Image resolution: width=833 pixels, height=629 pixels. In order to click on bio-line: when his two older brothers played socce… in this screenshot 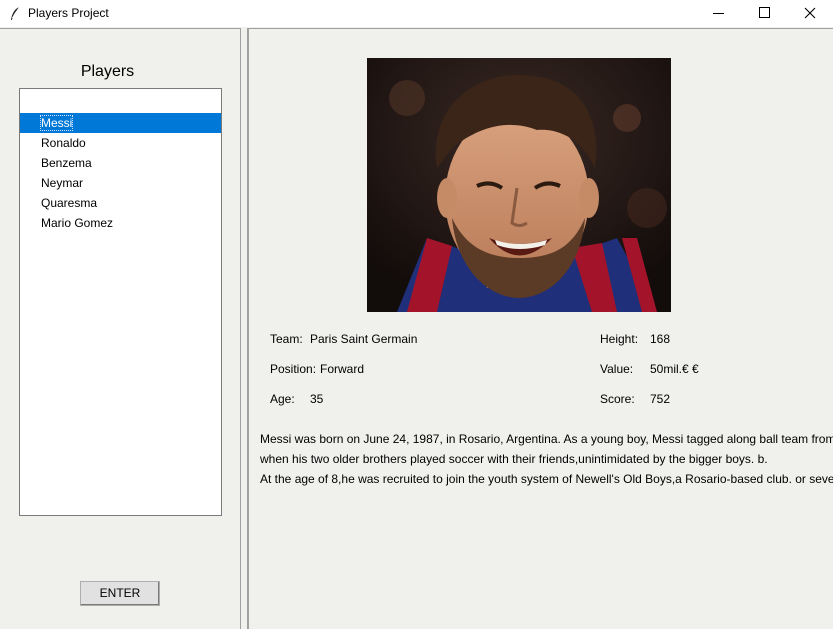, I will do `click(514, 459)`.